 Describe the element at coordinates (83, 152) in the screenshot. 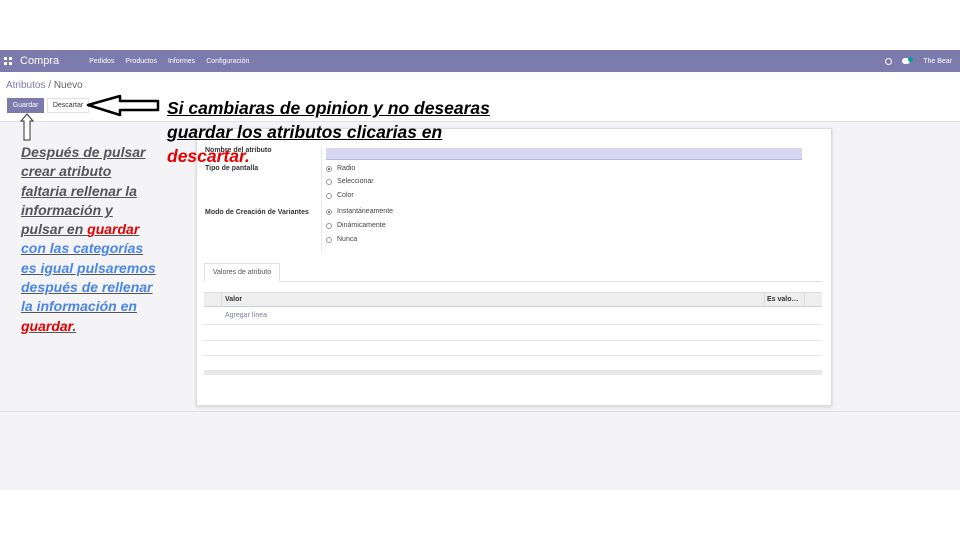

I see `annotation-line: Después de pulsar` at that location.